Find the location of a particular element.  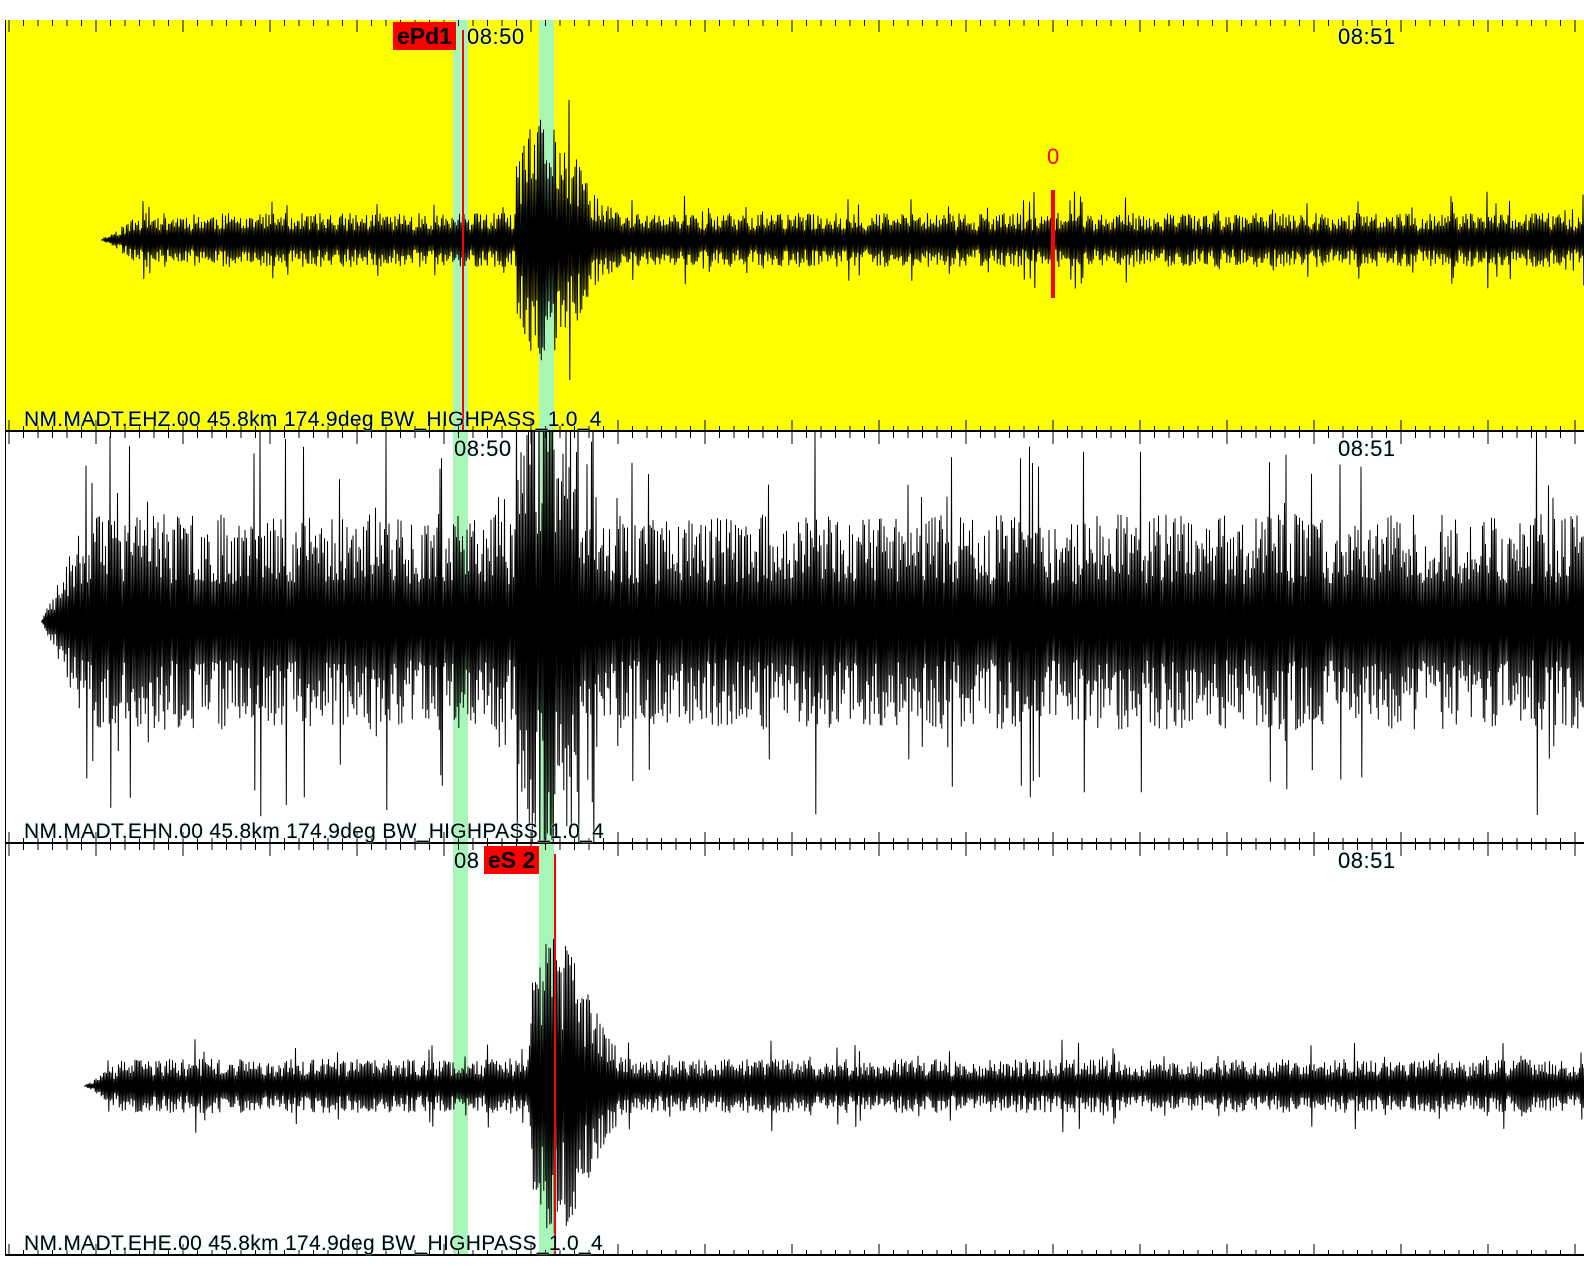

amplitude-marker-label: 0 is located at coordinates (1053, 156).